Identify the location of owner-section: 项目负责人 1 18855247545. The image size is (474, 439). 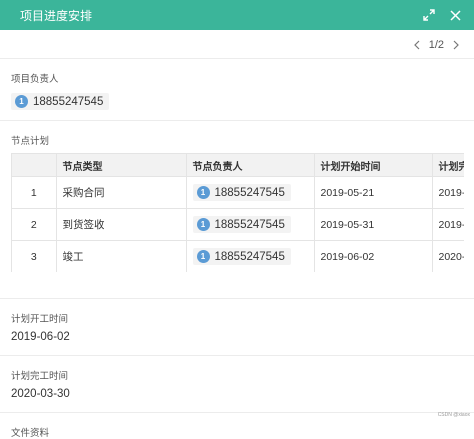
(237, 89).